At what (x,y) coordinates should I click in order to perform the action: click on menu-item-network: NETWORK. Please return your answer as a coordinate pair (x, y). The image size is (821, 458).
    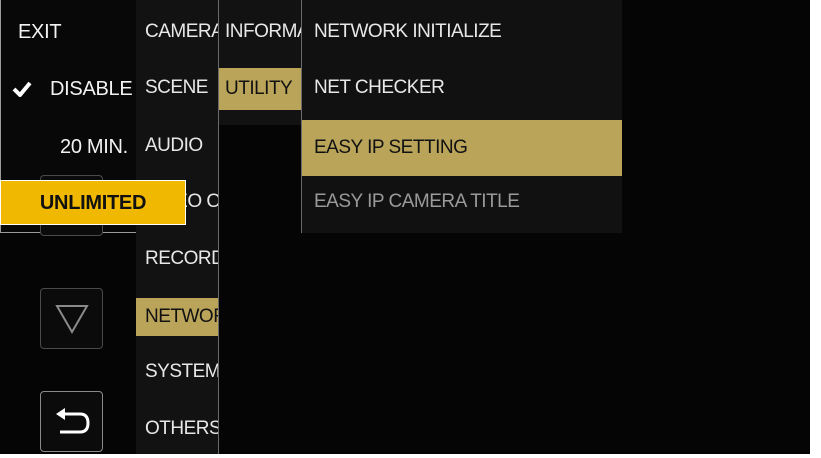
    Looking at the image, I should click on (177, 317).